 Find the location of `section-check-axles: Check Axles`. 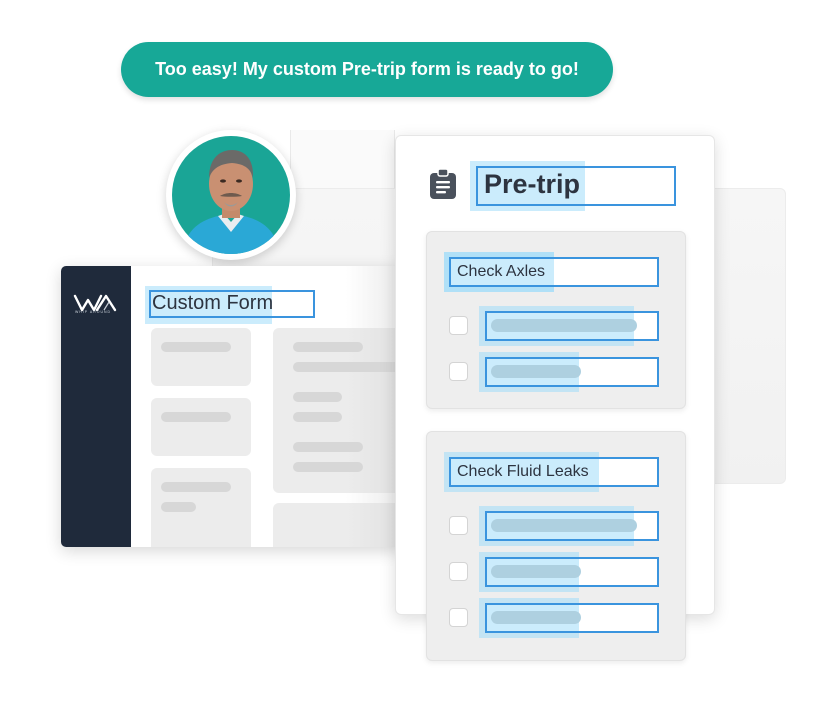

section-check-axles: Check Axles is located at coordinates (556, 320).